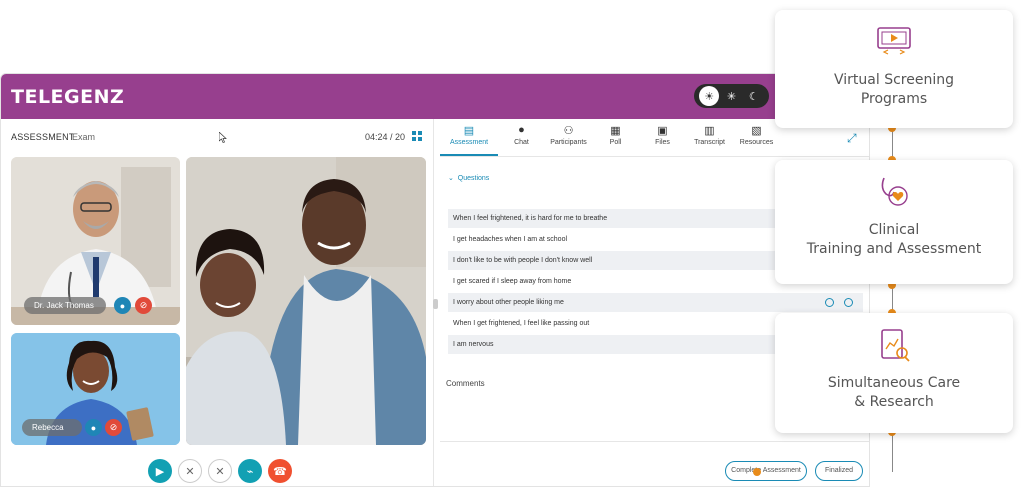 Image resolution: width=1024 pixels, height=487 pixels. Describe the element at coordinates (894, 80) in the screenshot. I see `card-title-line: Virtual Screening` at that location.